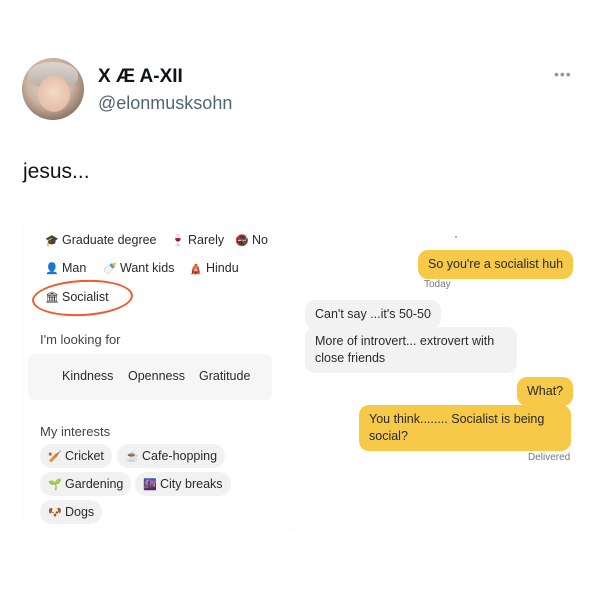  Describe the element at coordinates (545, 391) in the screenshot. I see `message-outgoing: What?` at that location.